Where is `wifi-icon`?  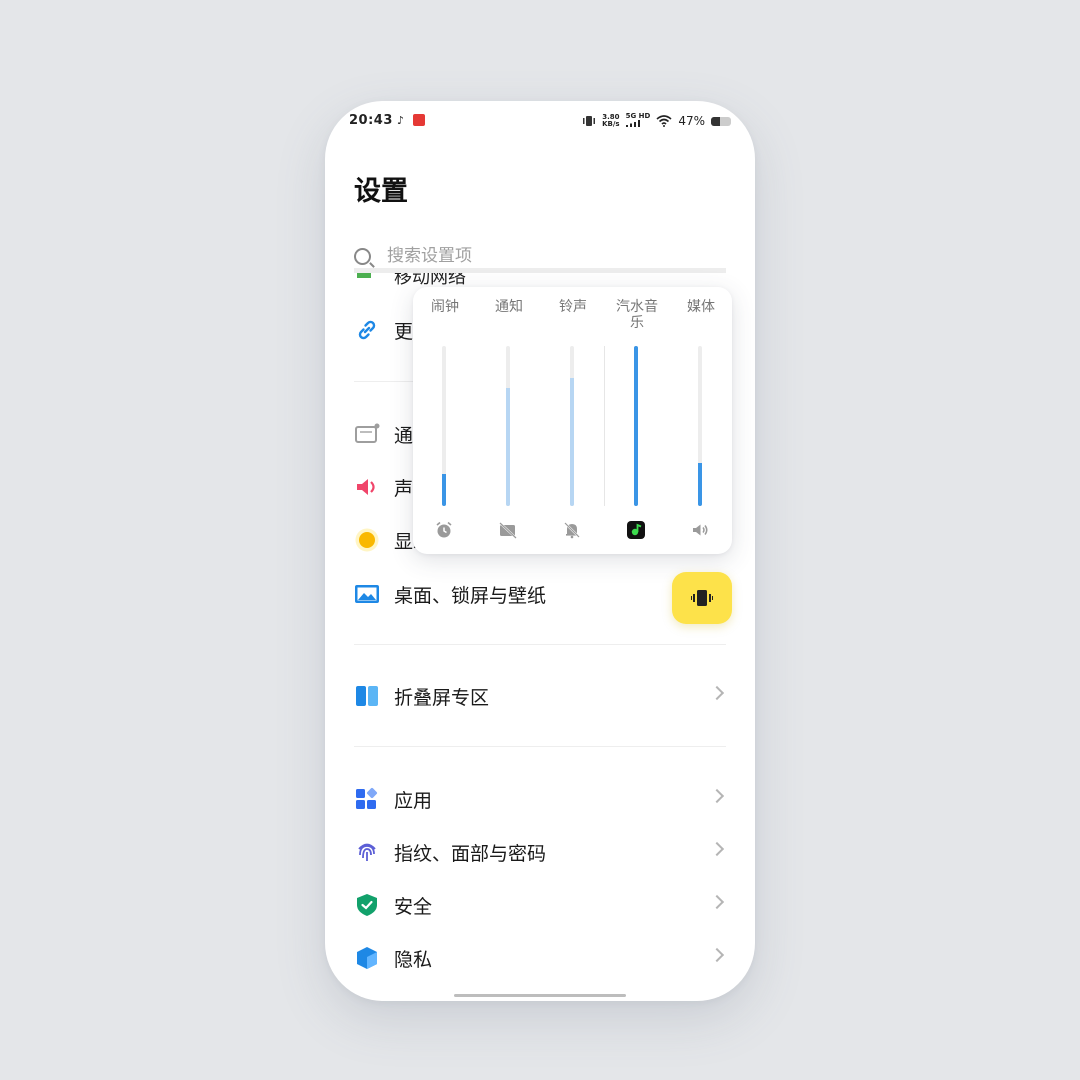 wifi-icon is located at coordinates (664, 121).